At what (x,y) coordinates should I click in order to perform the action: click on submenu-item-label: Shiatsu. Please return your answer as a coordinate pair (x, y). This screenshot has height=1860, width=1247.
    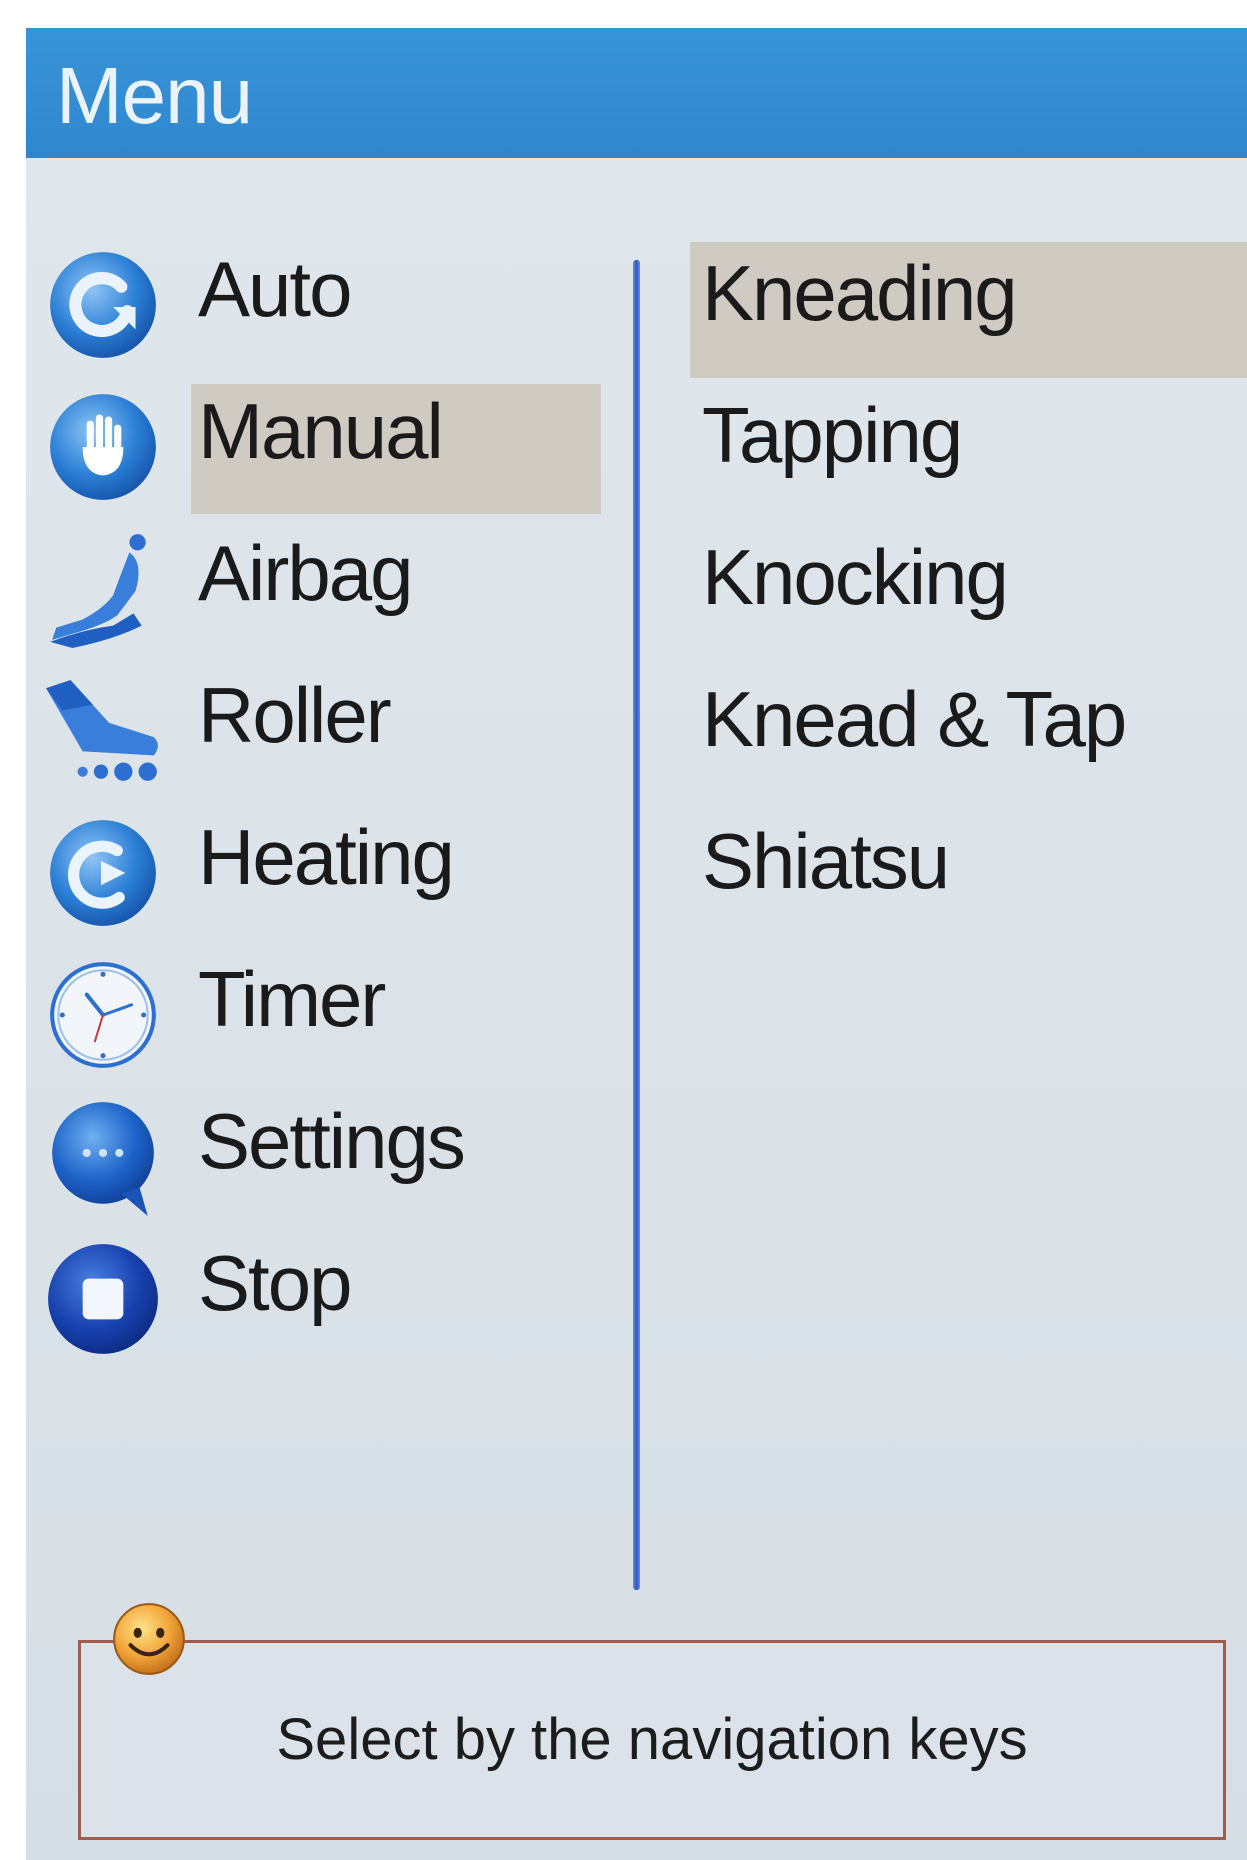
    Looking at the image, I should click on (826, 861).